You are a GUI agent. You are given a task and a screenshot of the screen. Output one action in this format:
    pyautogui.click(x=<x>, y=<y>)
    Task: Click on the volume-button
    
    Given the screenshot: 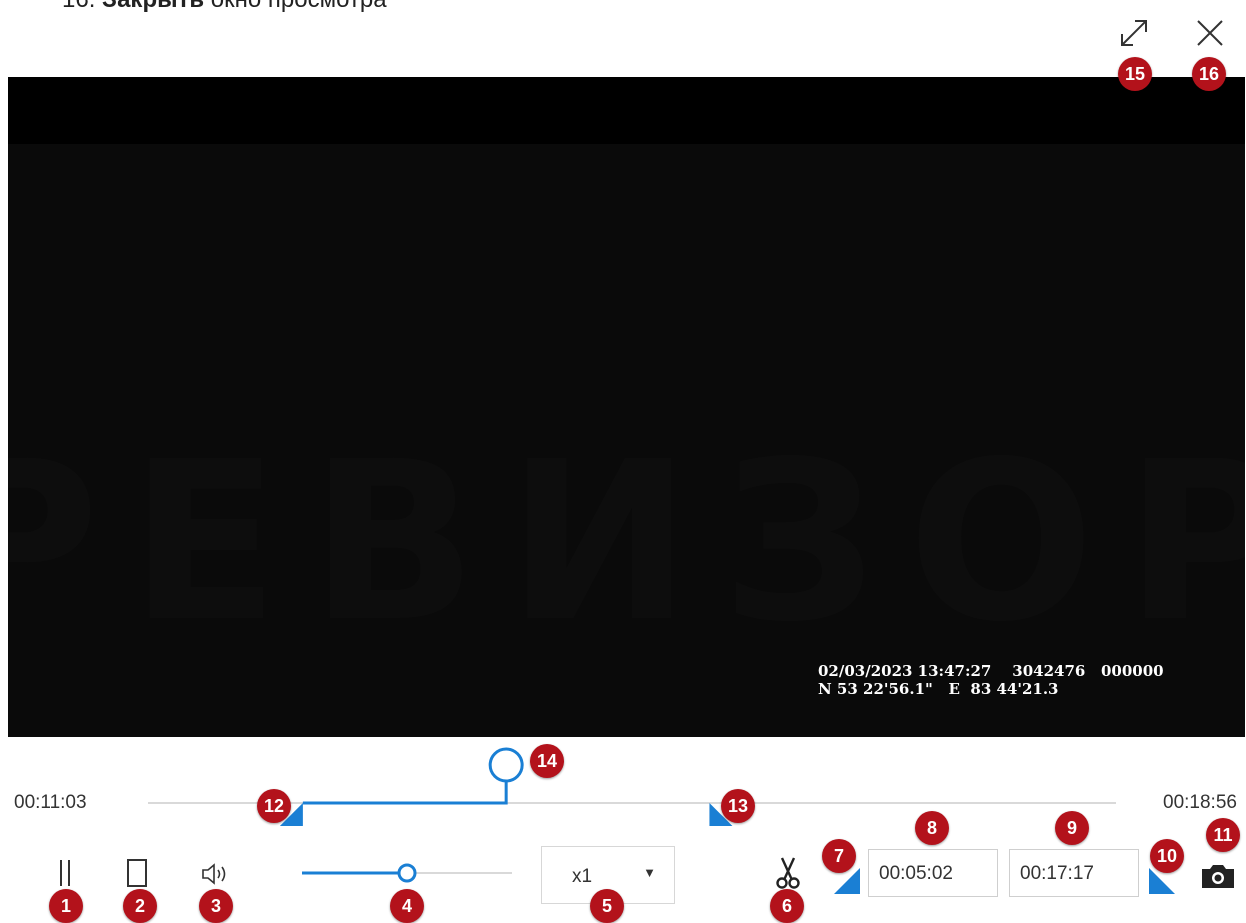 What is the action you would take?
    pyautogui.click(x=215, y=874)
    